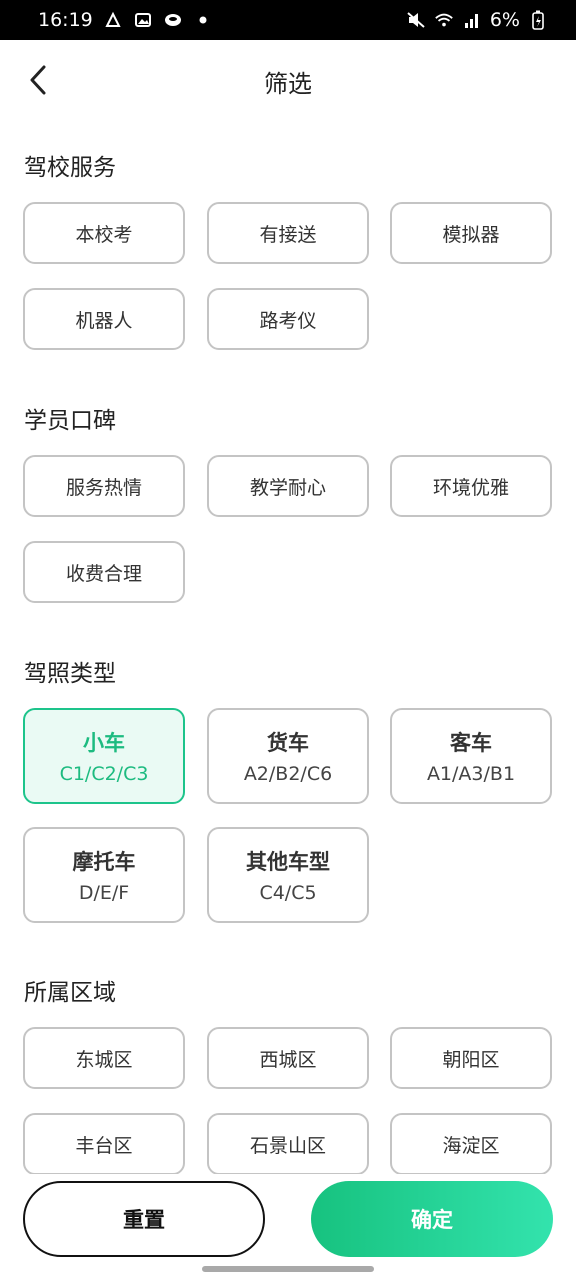 This screenshot has width=576, height=1280. I want to click on section-title-student-reviews: 学员口碑, so click(70, 421).